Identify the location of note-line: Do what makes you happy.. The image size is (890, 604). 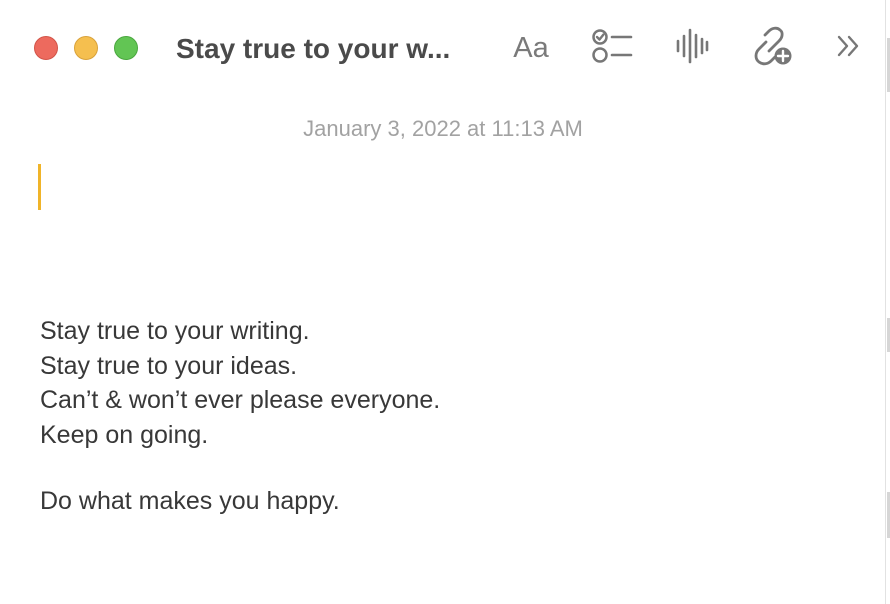
(190, 501).